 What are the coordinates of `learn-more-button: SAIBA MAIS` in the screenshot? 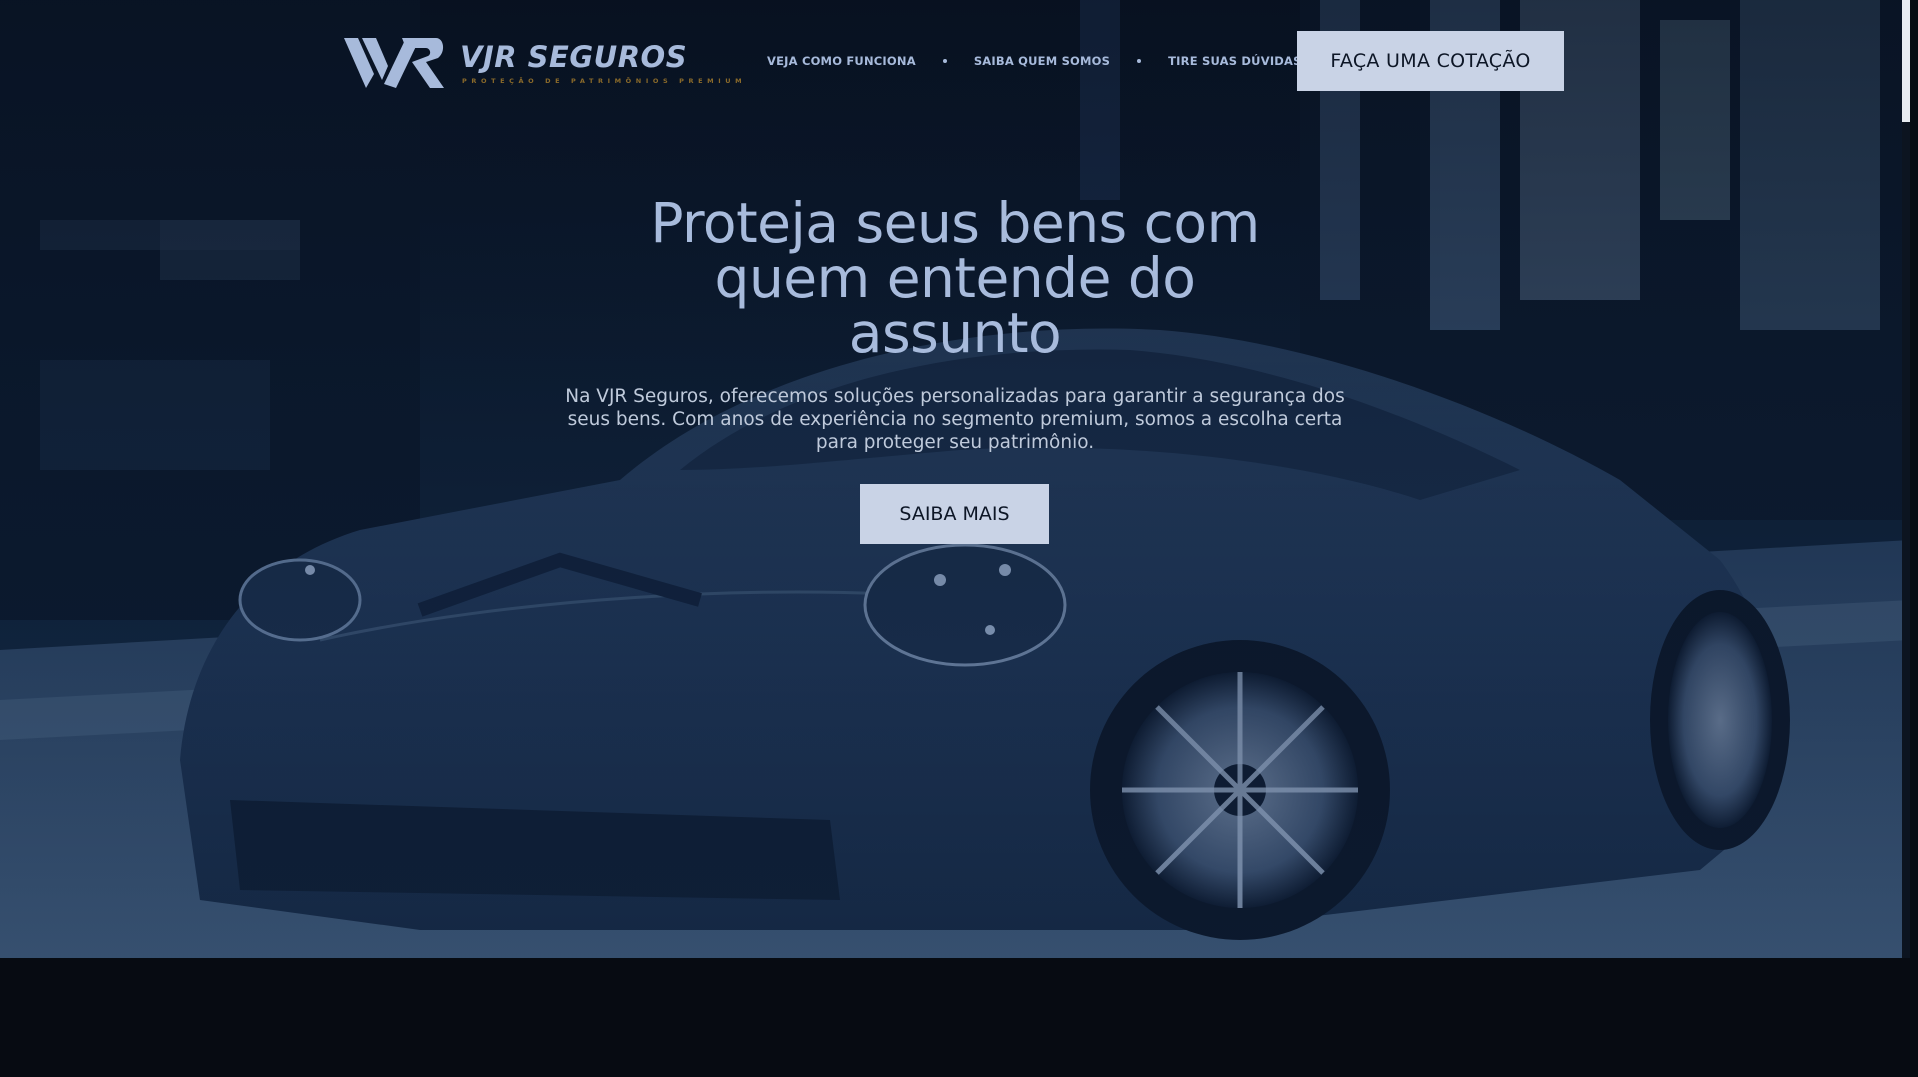 It's located at (954, 514).